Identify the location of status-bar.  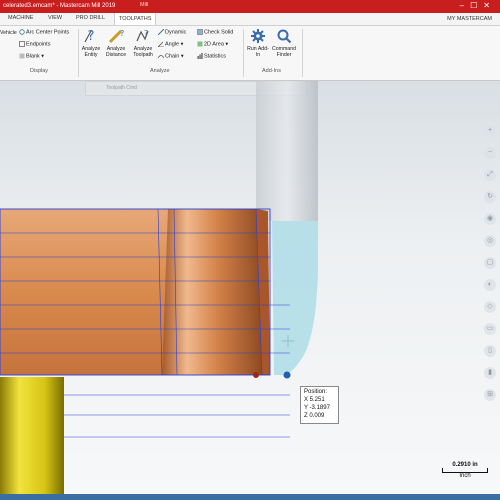
(250, 497).